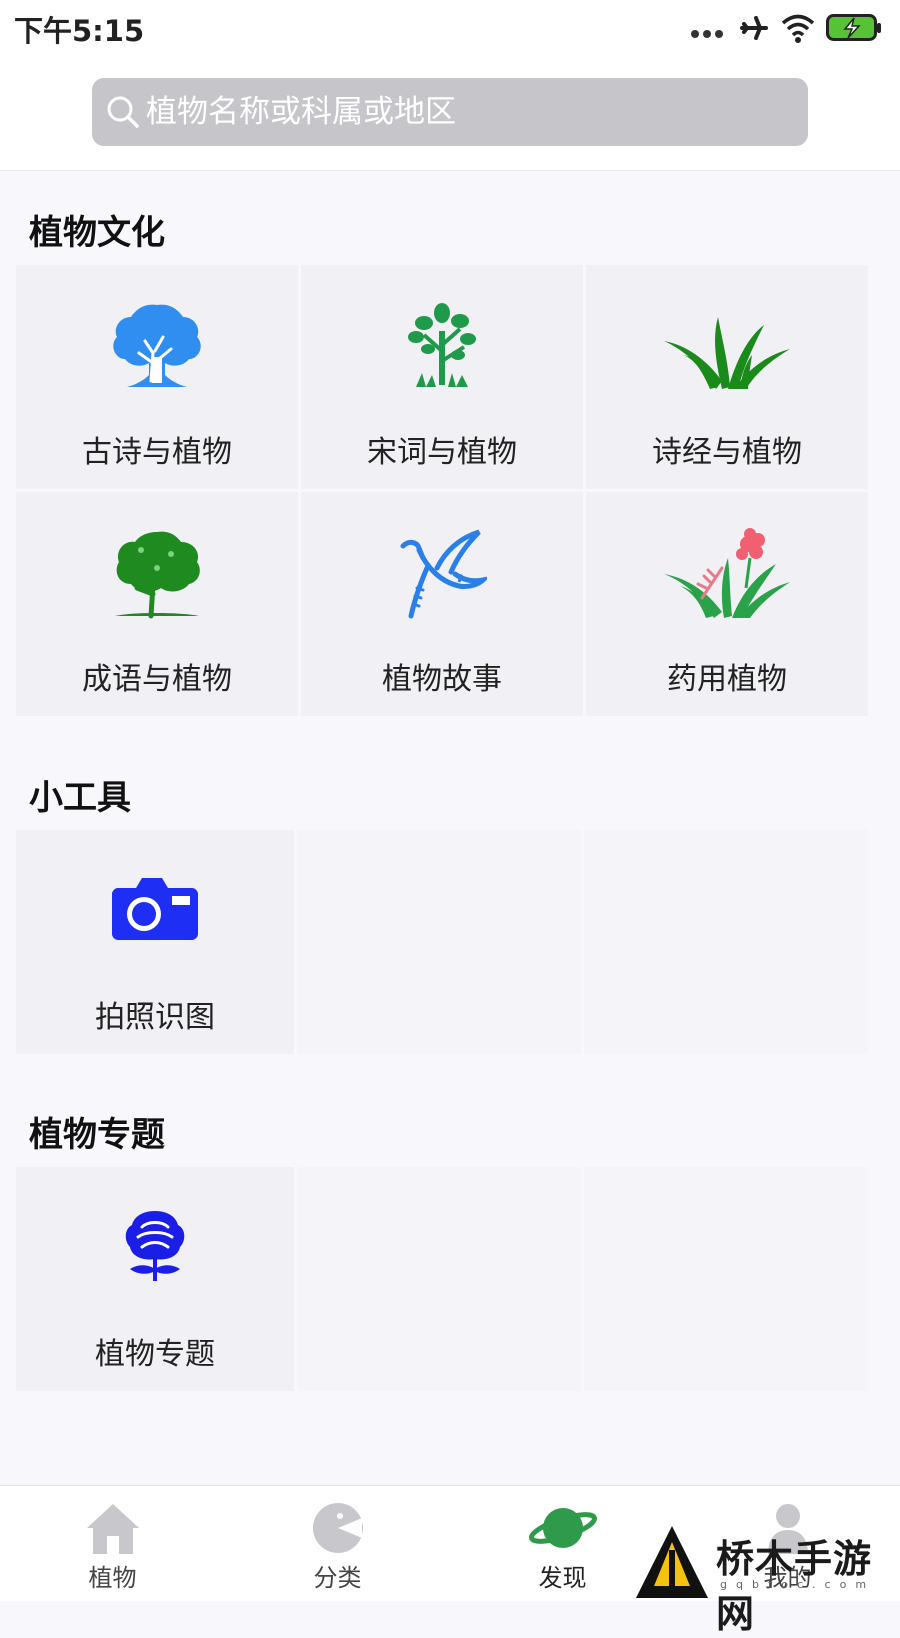 Image resolution: width=900 pixels, height=1638 pixels. I want to click on tile-book-of-songs: 诗经与植物, so click(727, 377).